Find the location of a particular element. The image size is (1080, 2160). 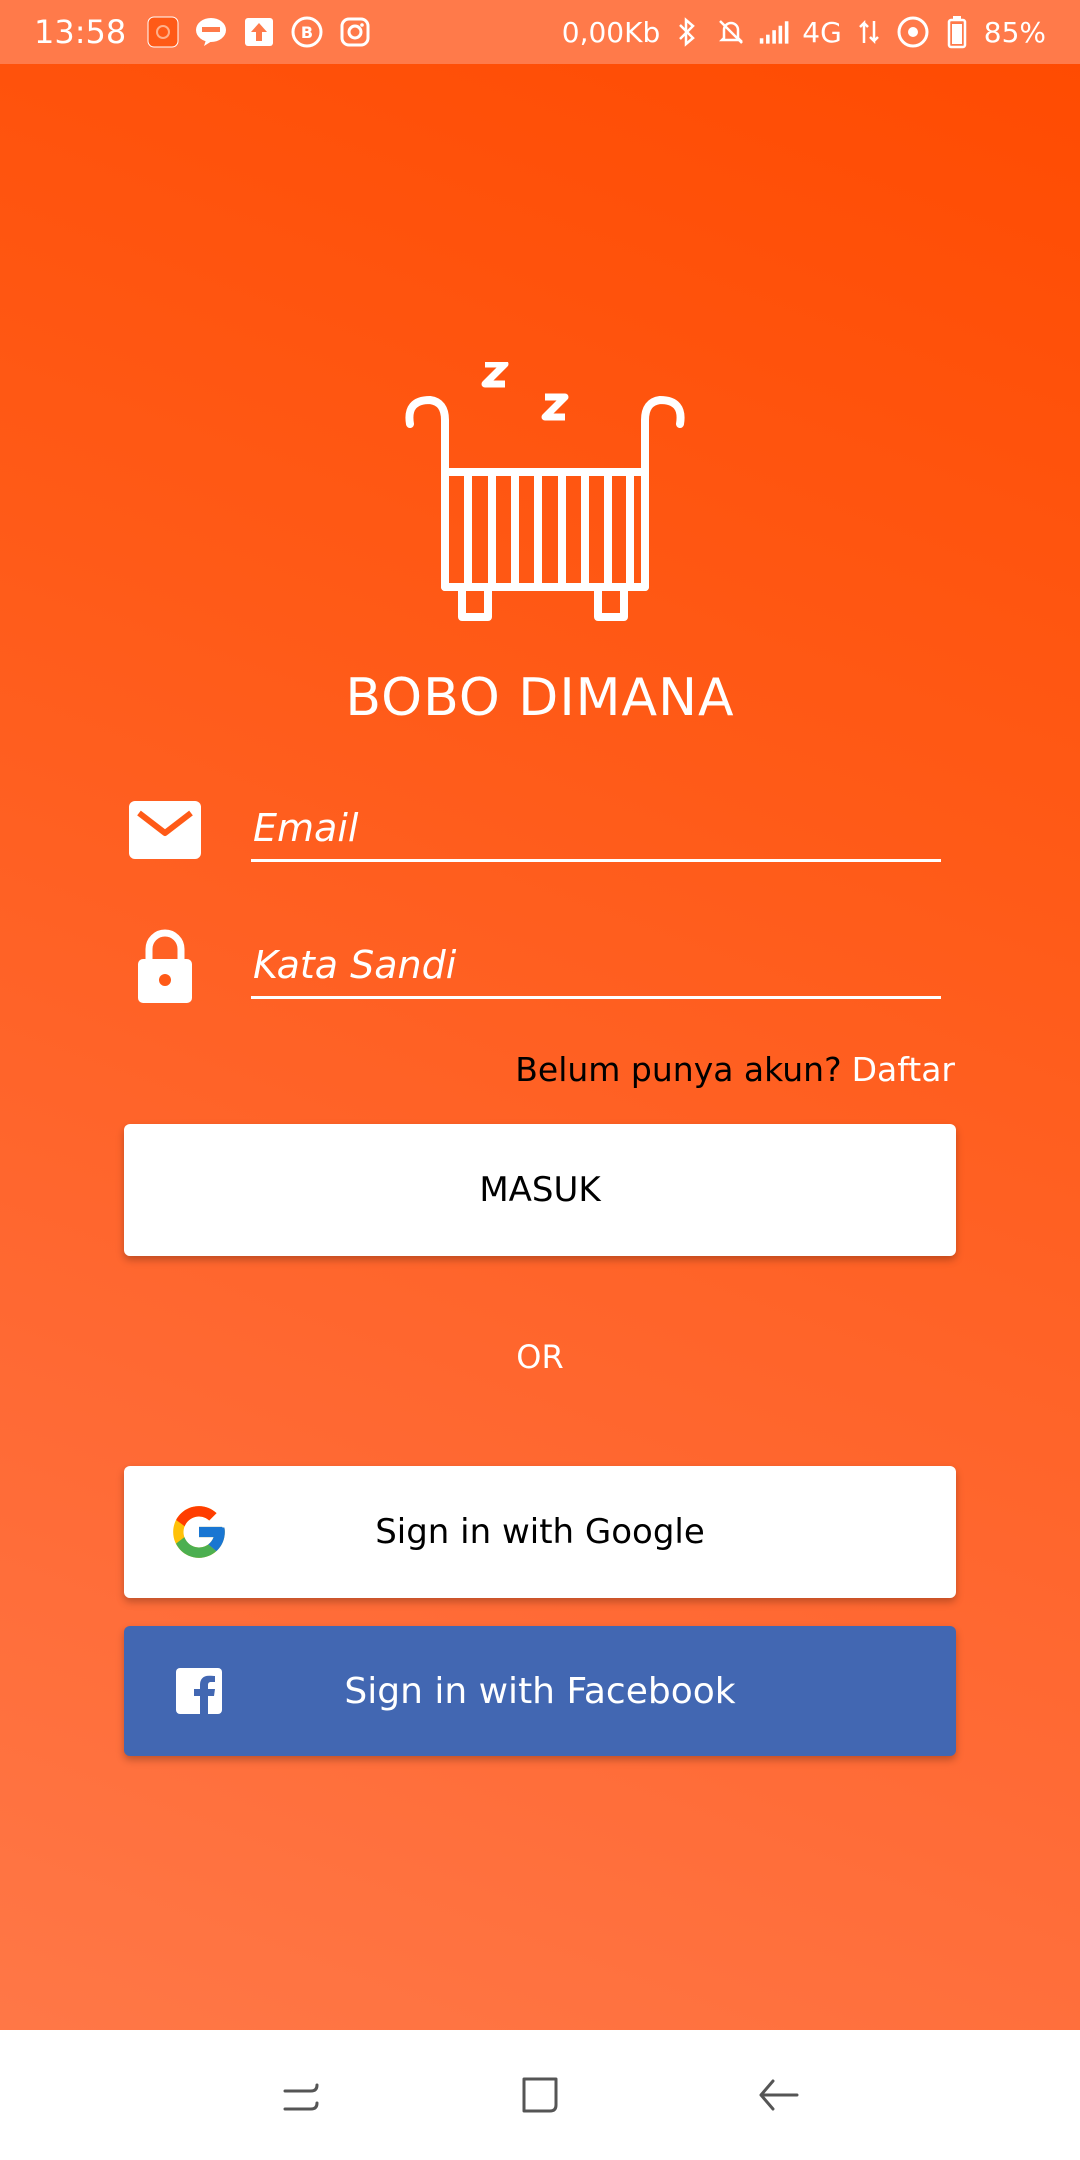

app-notification-icon is located at coordinates (163, 32).